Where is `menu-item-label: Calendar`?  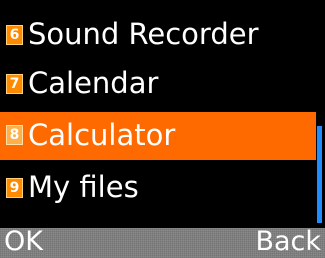
menu-item-label: Calendar is located at coordinates (93, 83).